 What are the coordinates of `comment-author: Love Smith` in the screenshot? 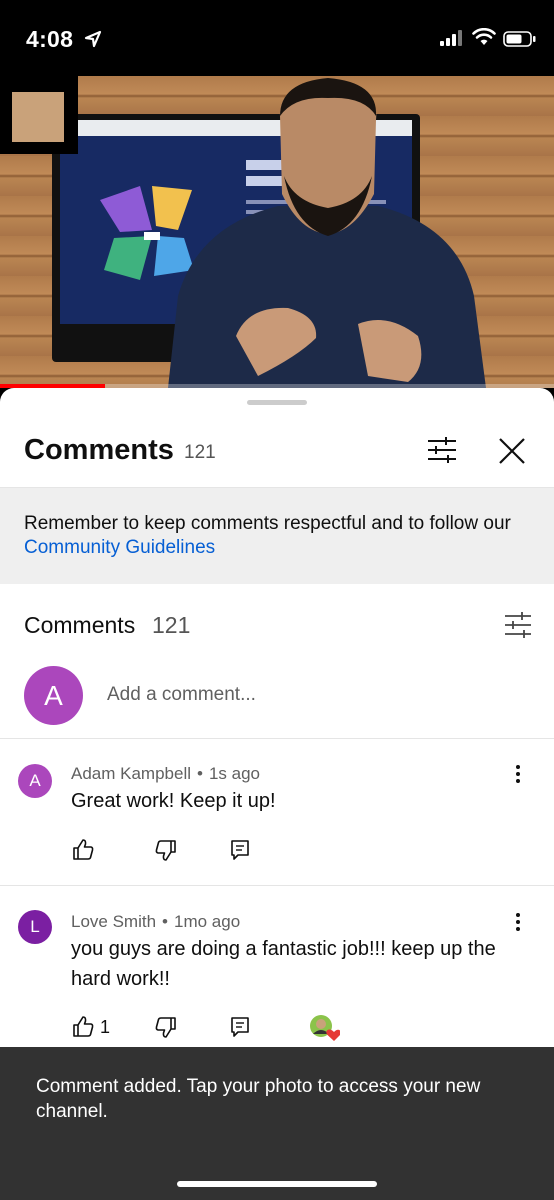 It's located at (113, 921).